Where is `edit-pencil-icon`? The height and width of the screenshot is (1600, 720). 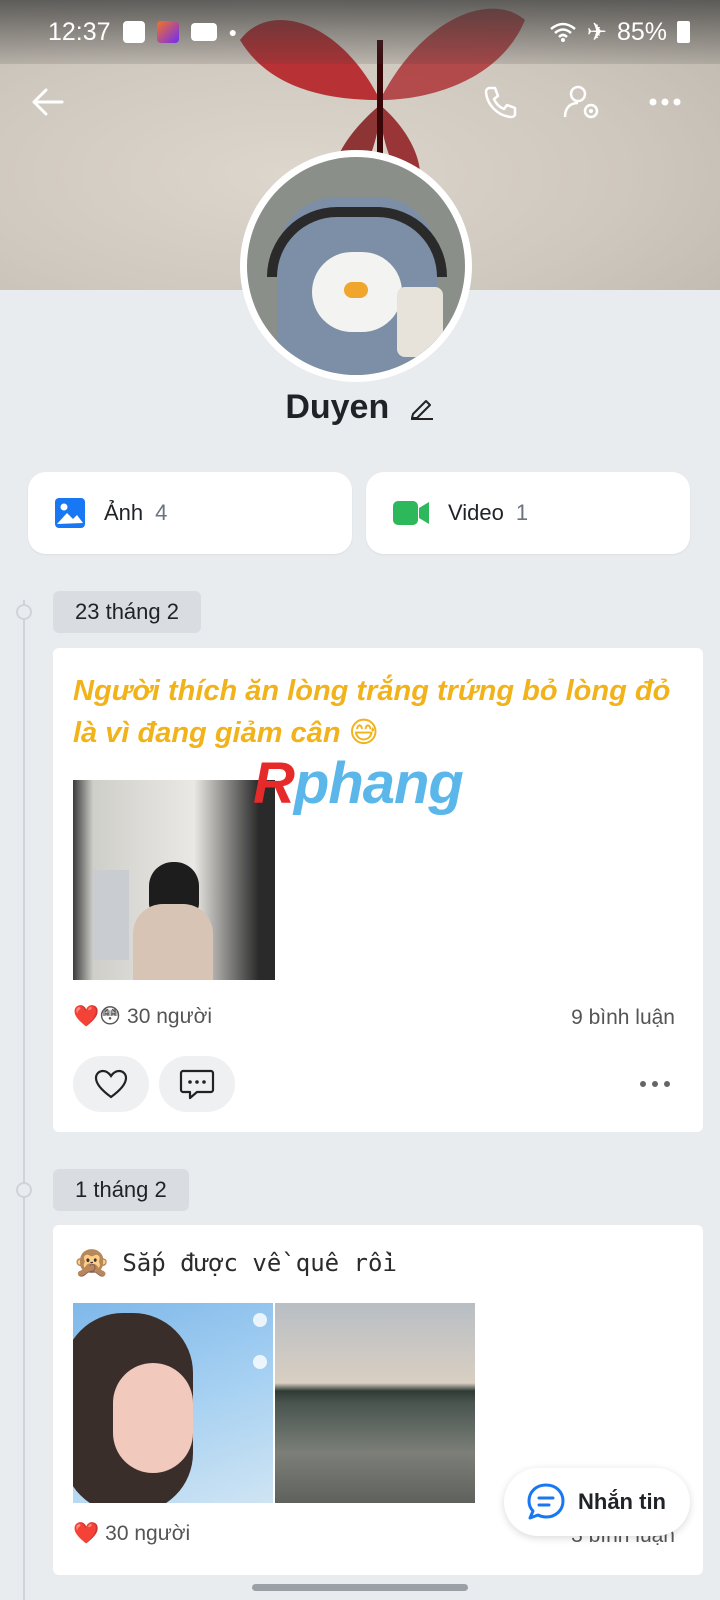 edit-pencil-icon is located at coordinates (422, 409).